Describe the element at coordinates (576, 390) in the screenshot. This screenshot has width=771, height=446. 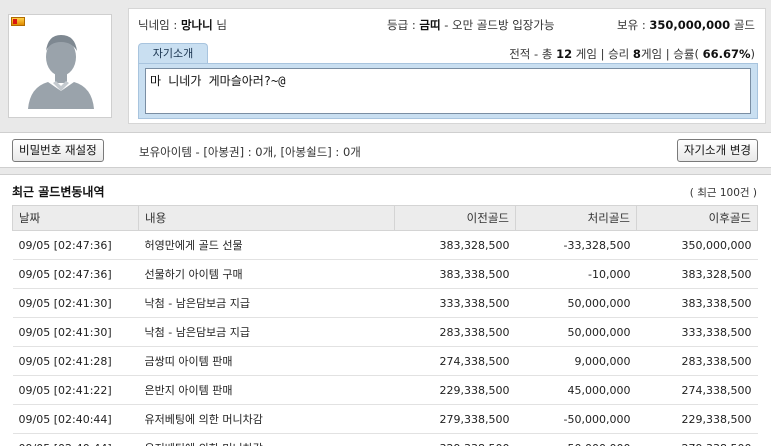
I see `cell-change-gold: 45,000,000` at that location.